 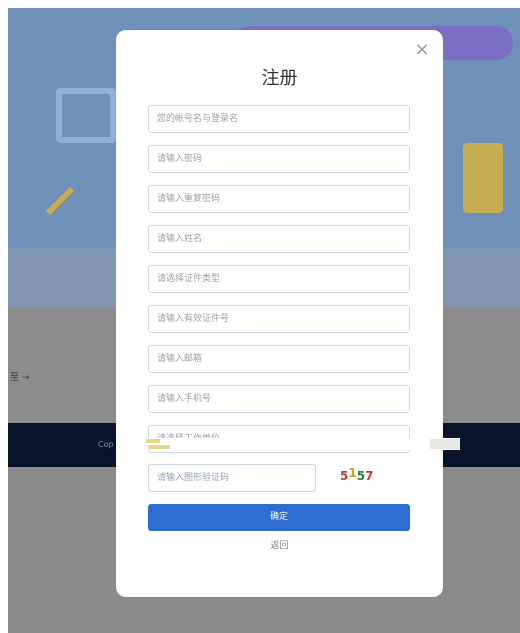 I want to click on banner-yellow-decoration, so click(x=483, y=178).